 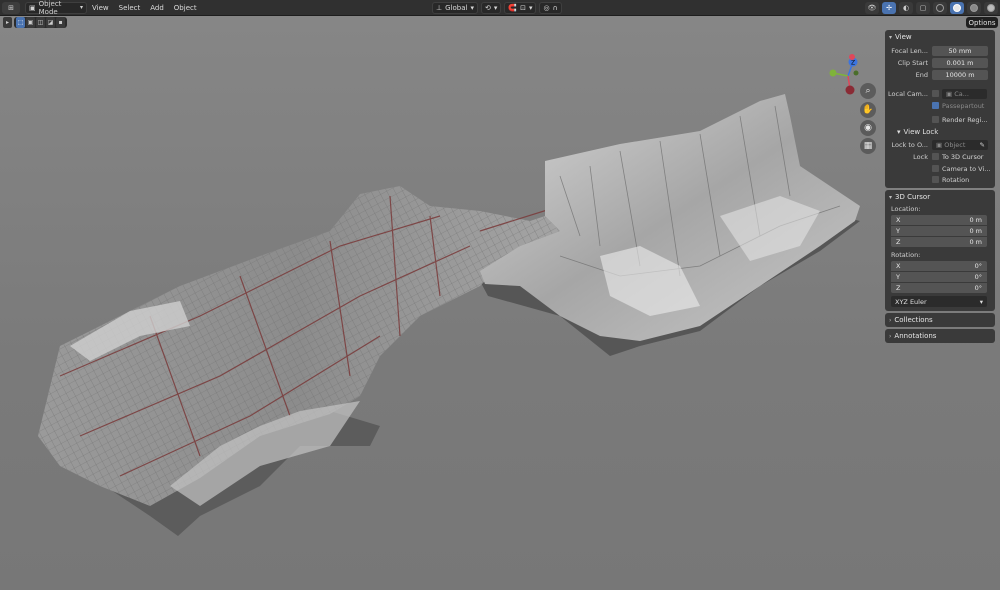 What do you see at coordinates (60, 22) in the screenshot?
I see `select-intersect-icon: ▪` at bounding box center [60, 22].